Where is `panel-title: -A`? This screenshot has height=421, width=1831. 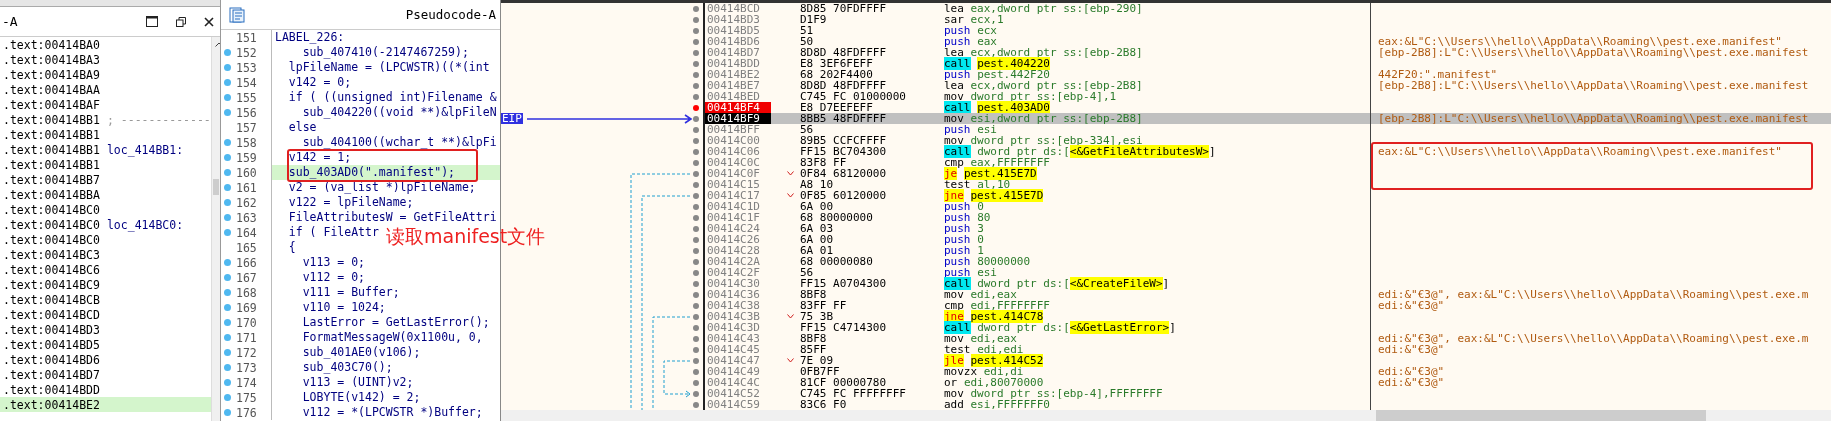
panel-title: -A is located at coordinates (10, 21).